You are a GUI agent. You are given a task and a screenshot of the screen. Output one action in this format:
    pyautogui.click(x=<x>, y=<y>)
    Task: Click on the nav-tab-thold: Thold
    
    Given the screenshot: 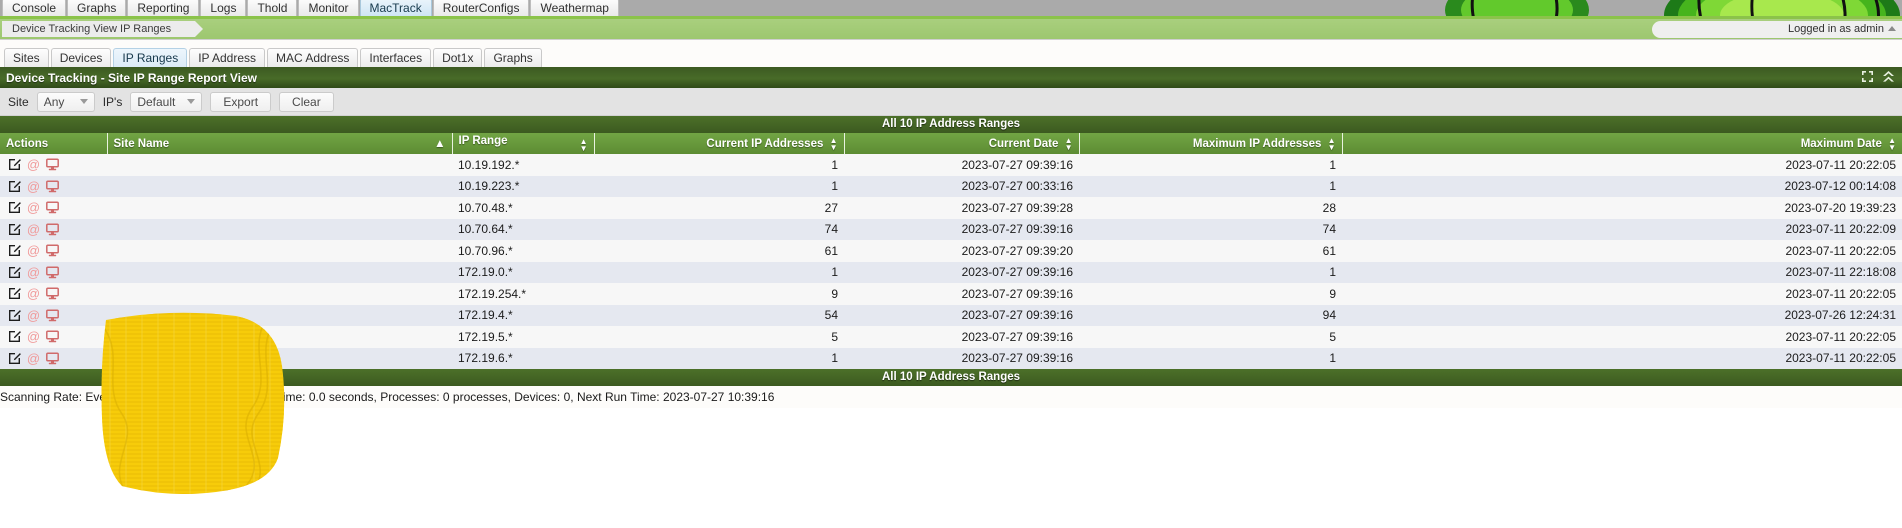 What is the action you would take?
    pyautogui.click(x=272, y=8)
    